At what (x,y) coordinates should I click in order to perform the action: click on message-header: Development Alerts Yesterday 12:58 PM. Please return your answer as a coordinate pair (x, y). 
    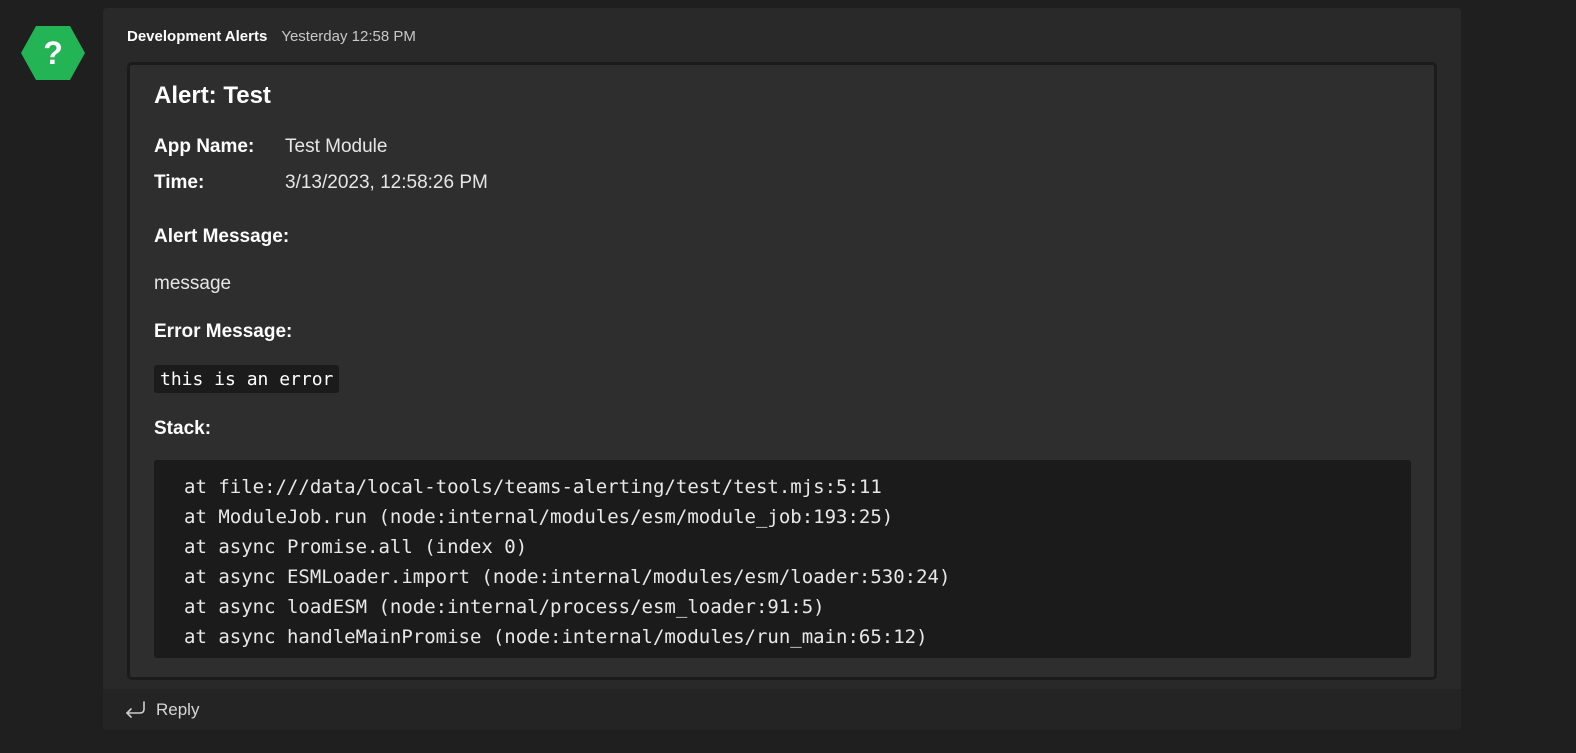
    Looking at the image, I should click on (271, 38).